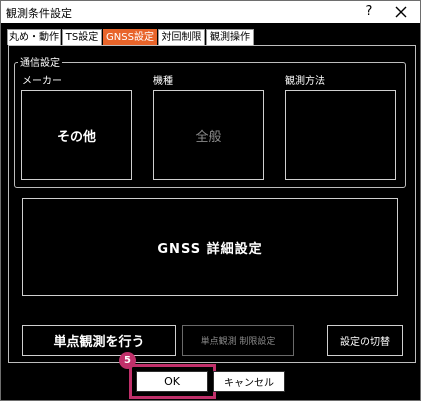 Image resolution: width=421 pixels, height=401 pixels. Describe the element at coordinates (210, 12) in the screenshot. I see `title-bar: 観測条件設定 ?` at that location.